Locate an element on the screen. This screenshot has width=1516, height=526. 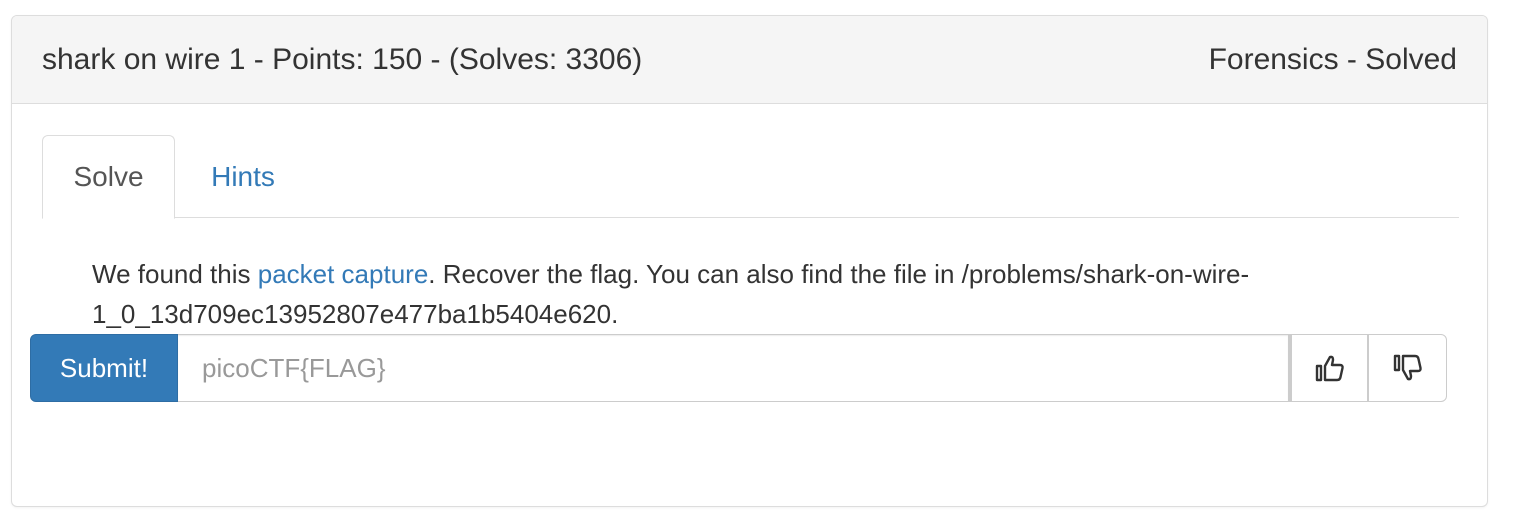
flag-submit-group: Submit! is located at coordinates (738, 368).